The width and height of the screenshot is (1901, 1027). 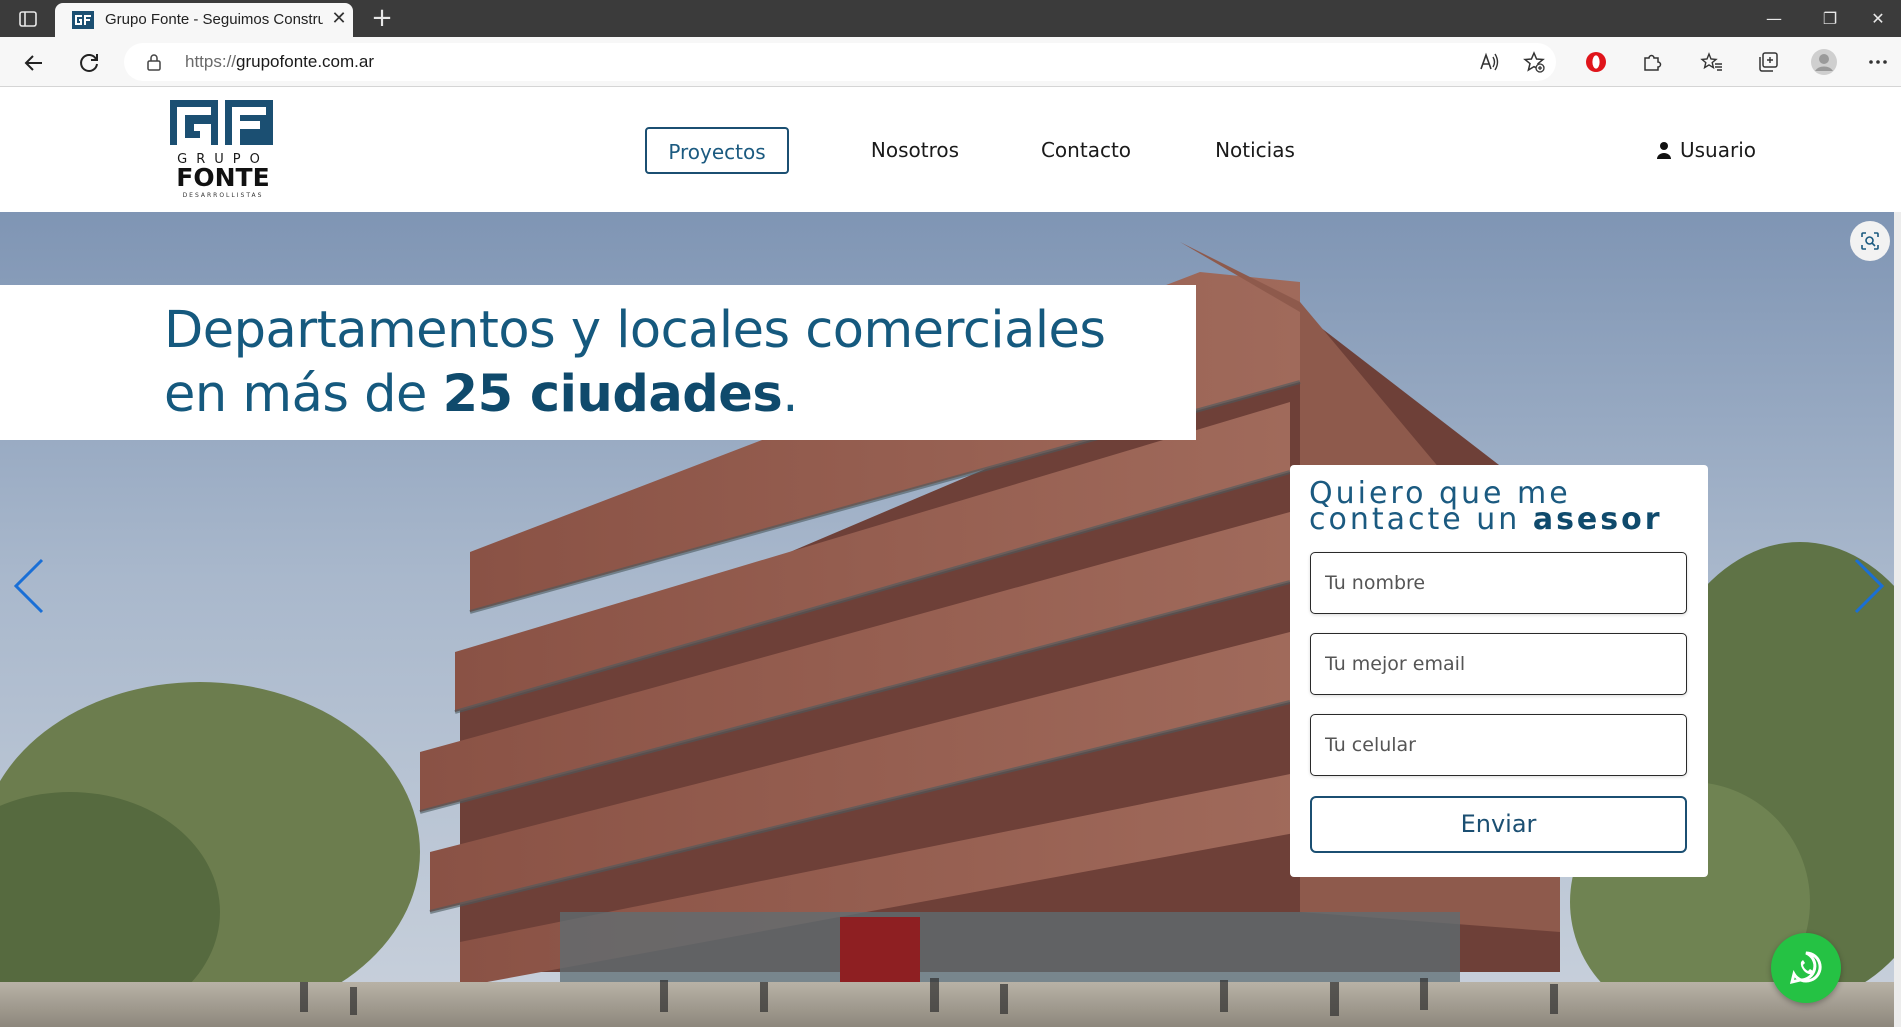 I want to click on read-aloud-icon, so click(x=1489, y=62).